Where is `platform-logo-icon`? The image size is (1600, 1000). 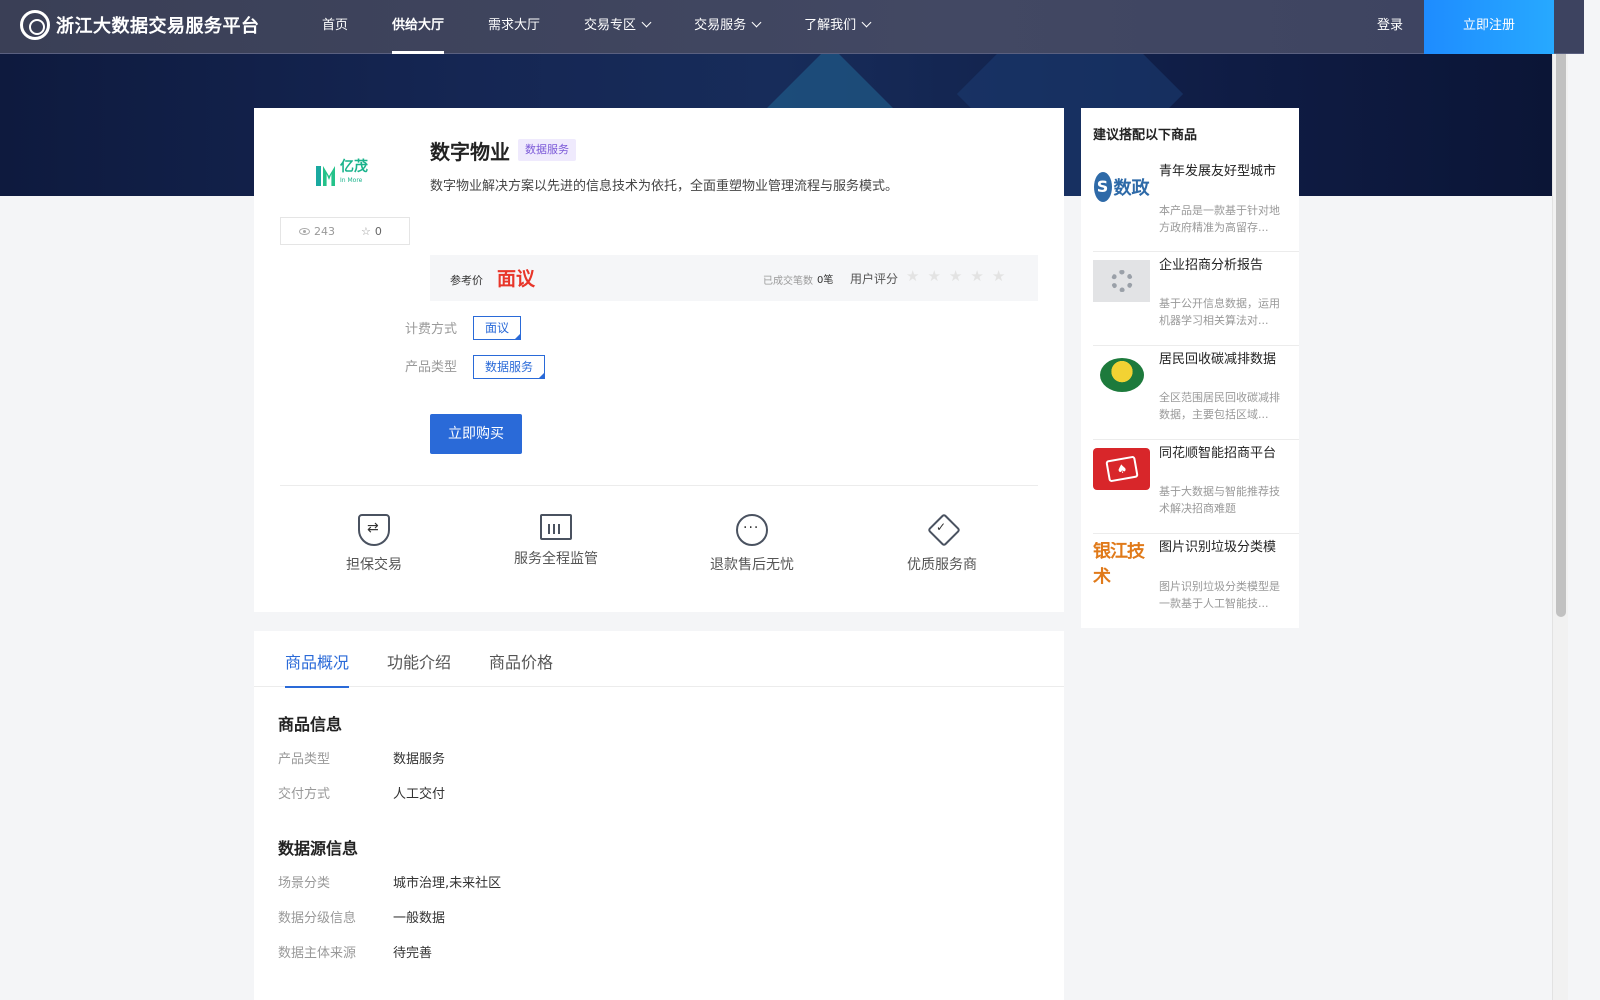 platform-logo-icon is located at coordinates (35, 25).